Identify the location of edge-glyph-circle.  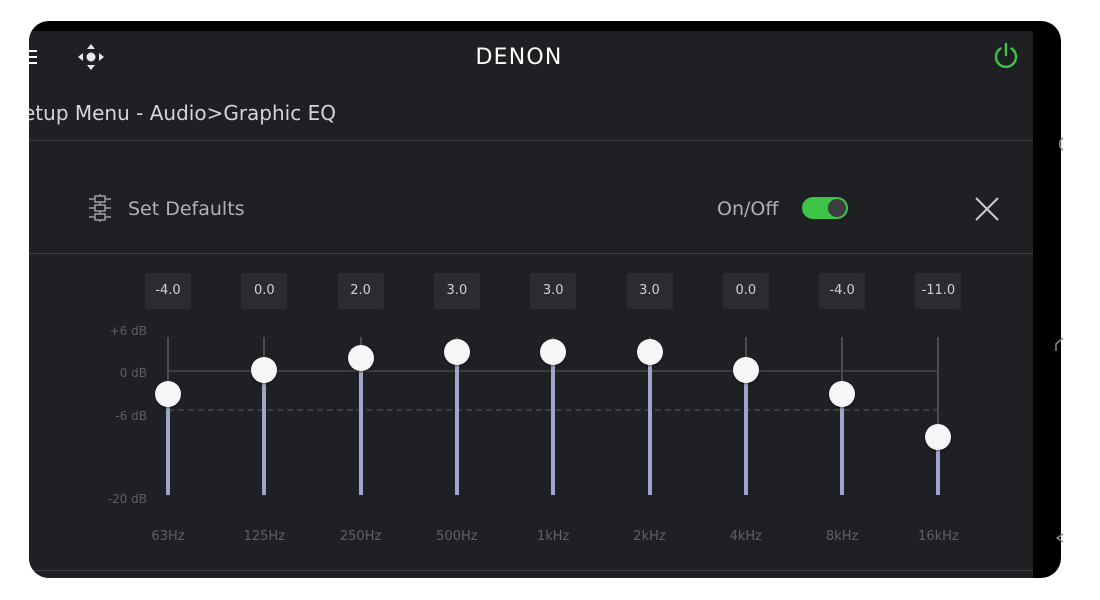
(1061, 144).